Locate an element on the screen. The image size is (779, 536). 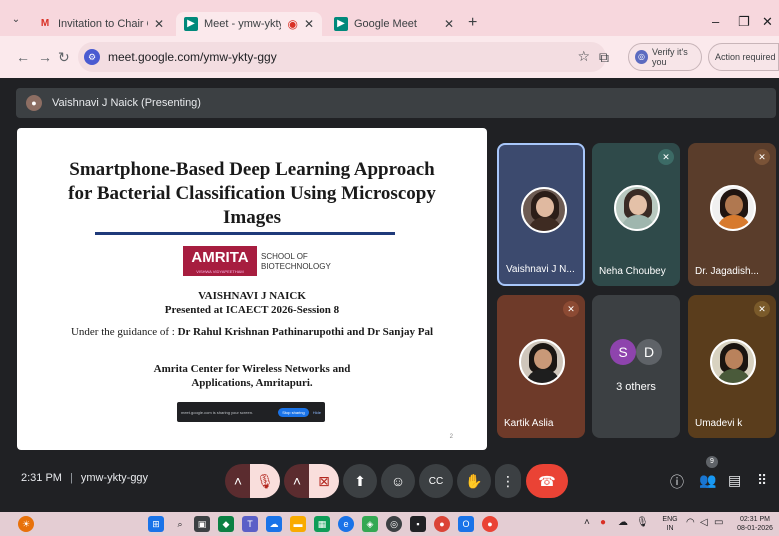
mic-toggle-button: 🎙 is located at coordinates (265, 481).